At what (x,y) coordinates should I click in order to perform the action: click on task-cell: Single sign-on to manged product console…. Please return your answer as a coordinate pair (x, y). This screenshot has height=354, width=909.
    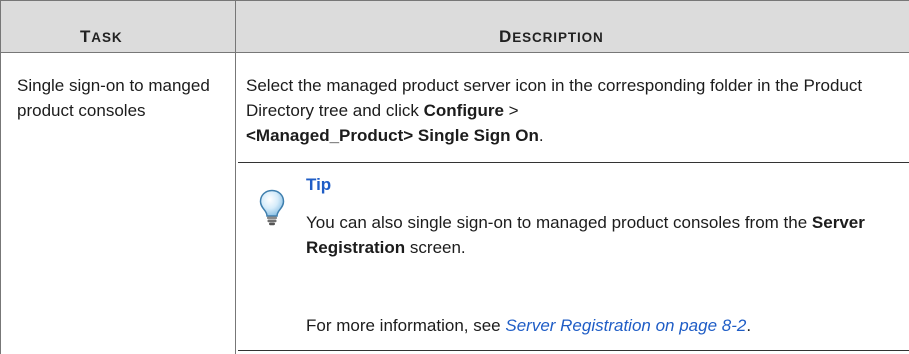
    Looking at the image, I should click on (113, 98).